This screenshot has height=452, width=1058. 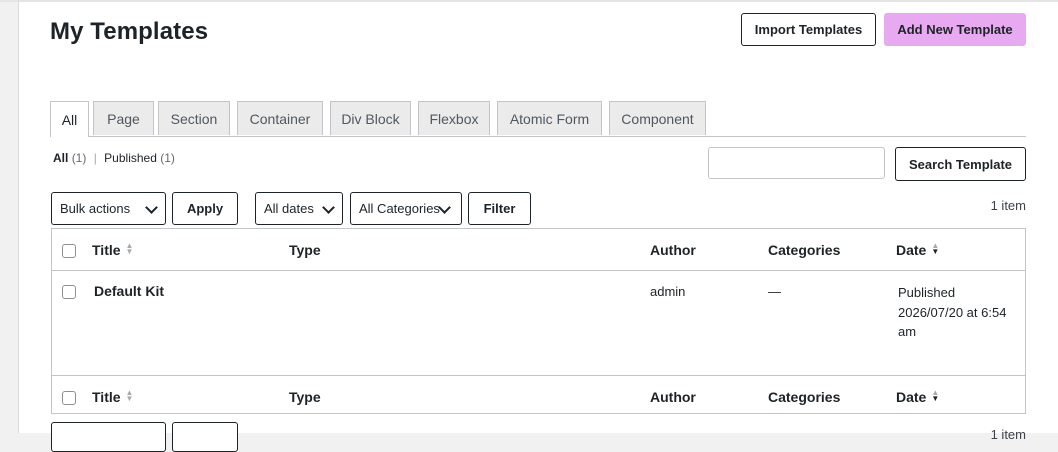 I want to click on column-date-footer: Date ▲ ▼, so click(x=918, y=397).